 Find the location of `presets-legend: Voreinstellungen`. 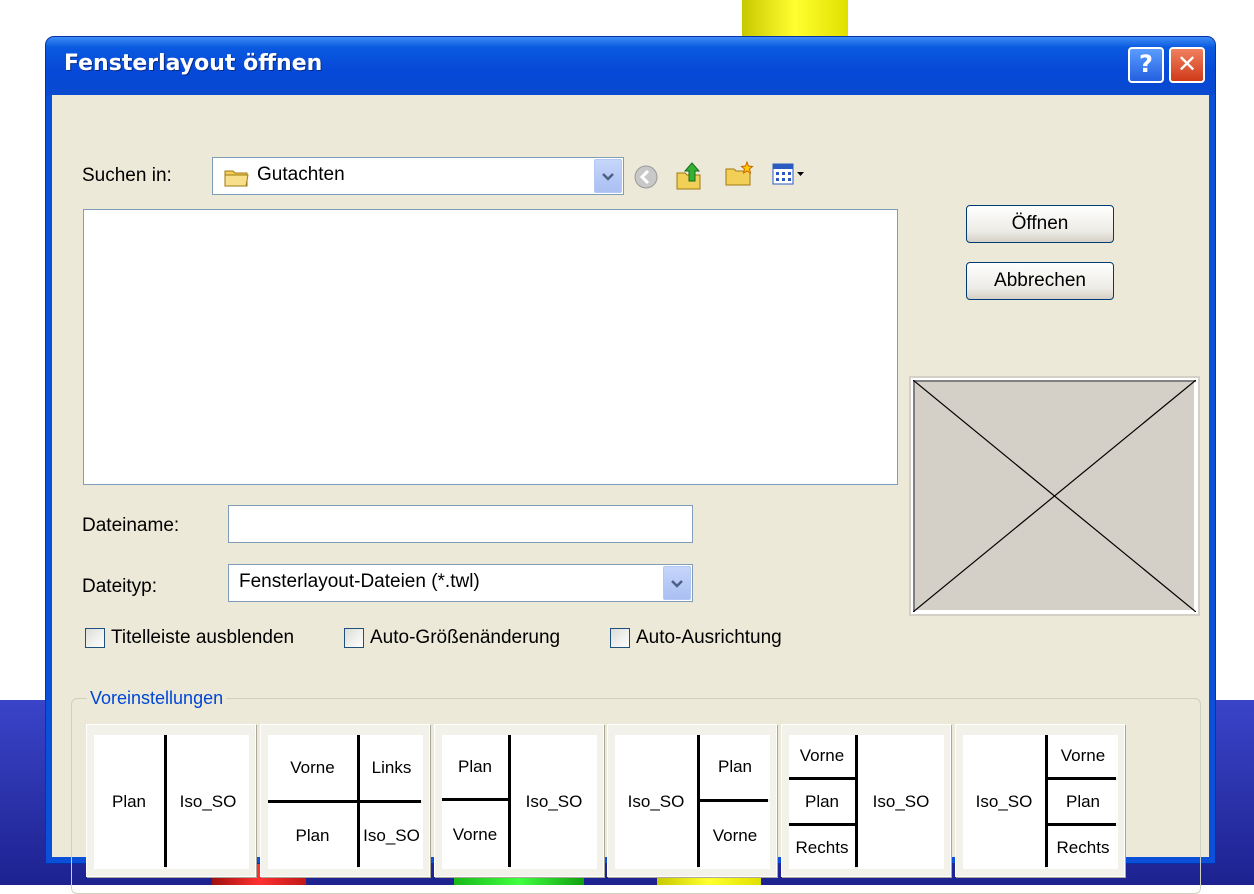

presets-legend: Voreinstellungen is located at coordinates (157, 698).